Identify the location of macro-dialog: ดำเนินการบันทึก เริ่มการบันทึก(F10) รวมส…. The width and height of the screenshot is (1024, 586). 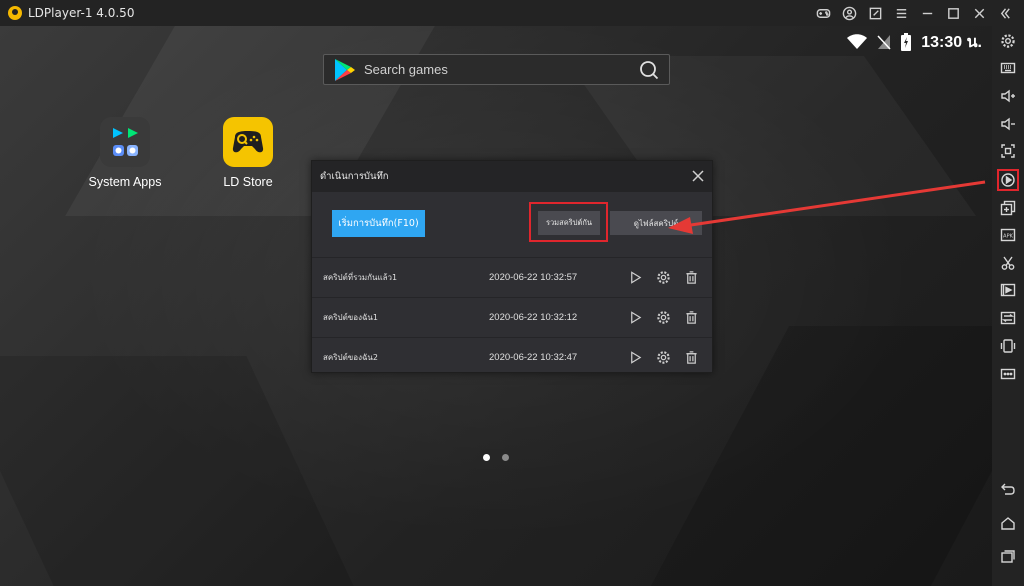
(512, 266).